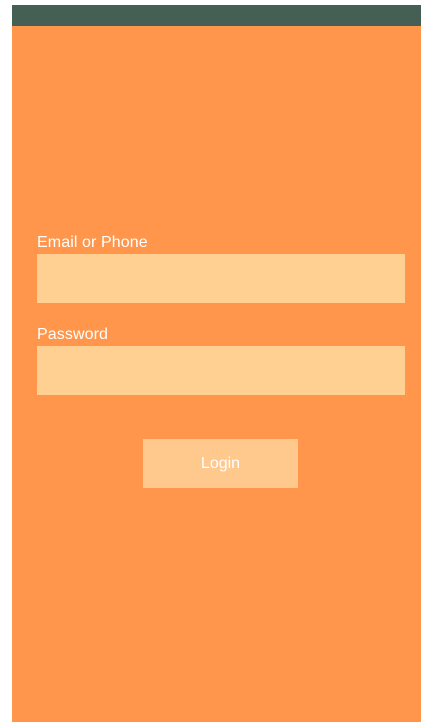 This screenshot has width=421, height=722. I want to click on email-label: Email or Phone, so click(92, 242).